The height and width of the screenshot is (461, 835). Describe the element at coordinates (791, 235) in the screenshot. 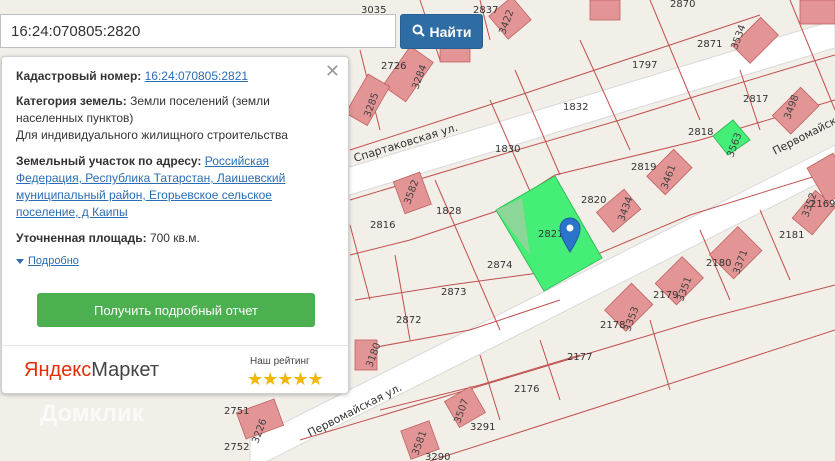

I see `parcel-number: 2181` at that location.